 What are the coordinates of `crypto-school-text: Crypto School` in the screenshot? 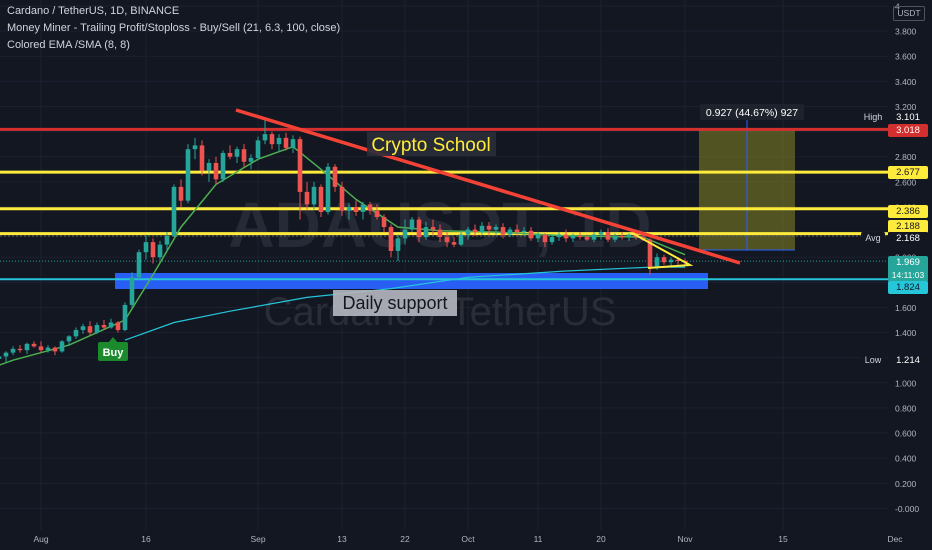 It's located at (430, 145).